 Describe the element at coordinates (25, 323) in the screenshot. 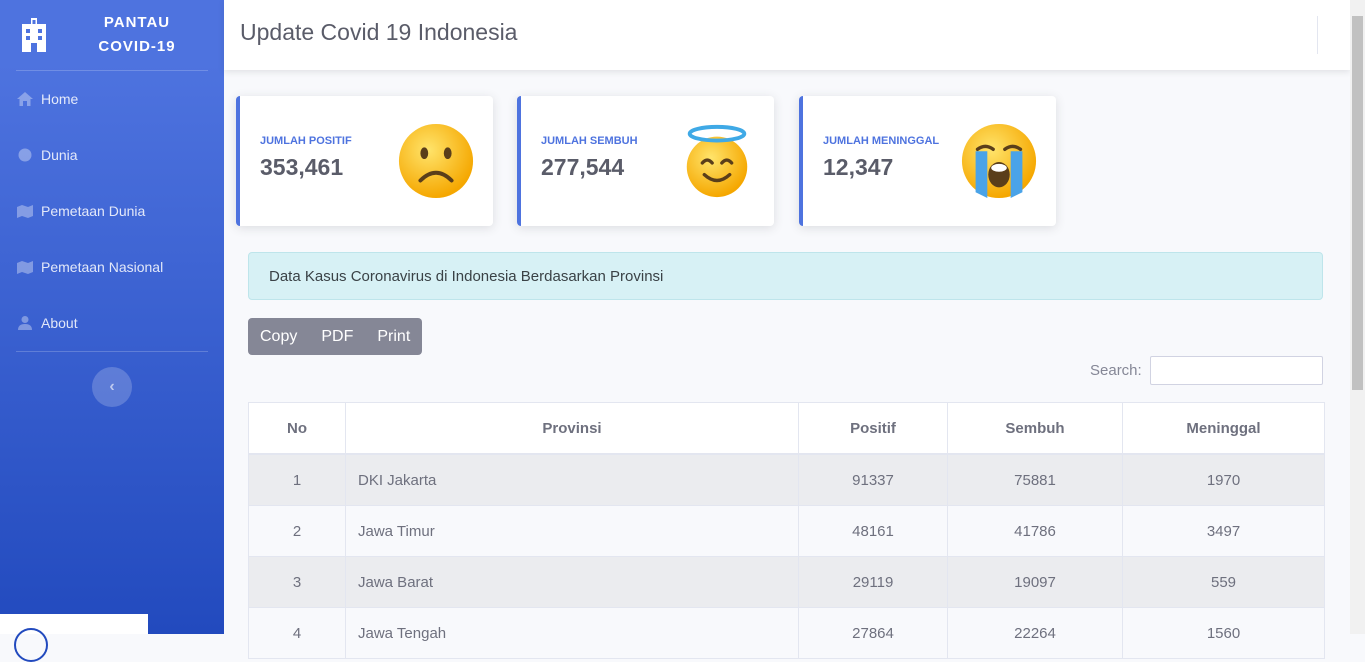

I see `user-icon` at that location.